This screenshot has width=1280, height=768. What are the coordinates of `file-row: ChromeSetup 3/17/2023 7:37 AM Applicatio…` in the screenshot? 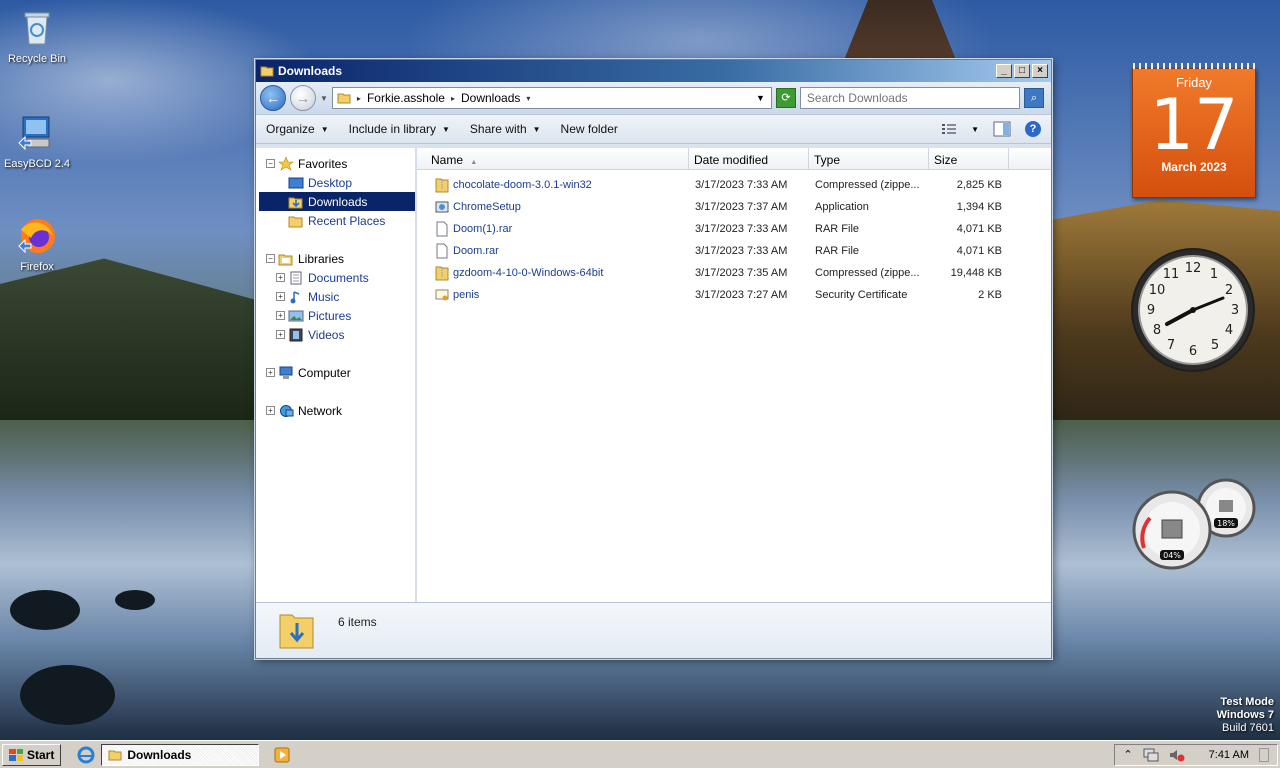 It's located at (734, 207).